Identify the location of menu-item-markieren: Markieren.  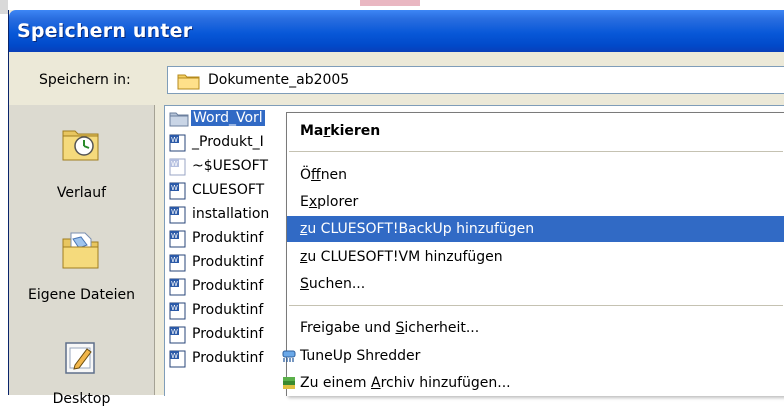
(535, 131).